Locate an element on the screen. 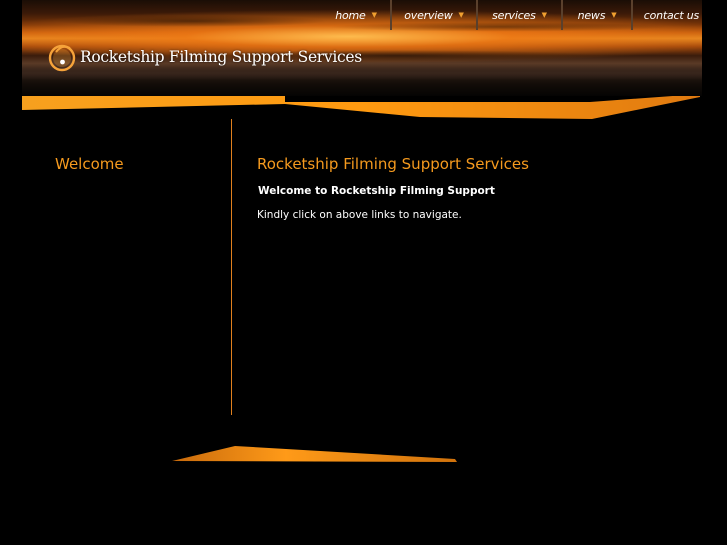  nav-item-home: home ▼ is located at coordinates (356, 15).